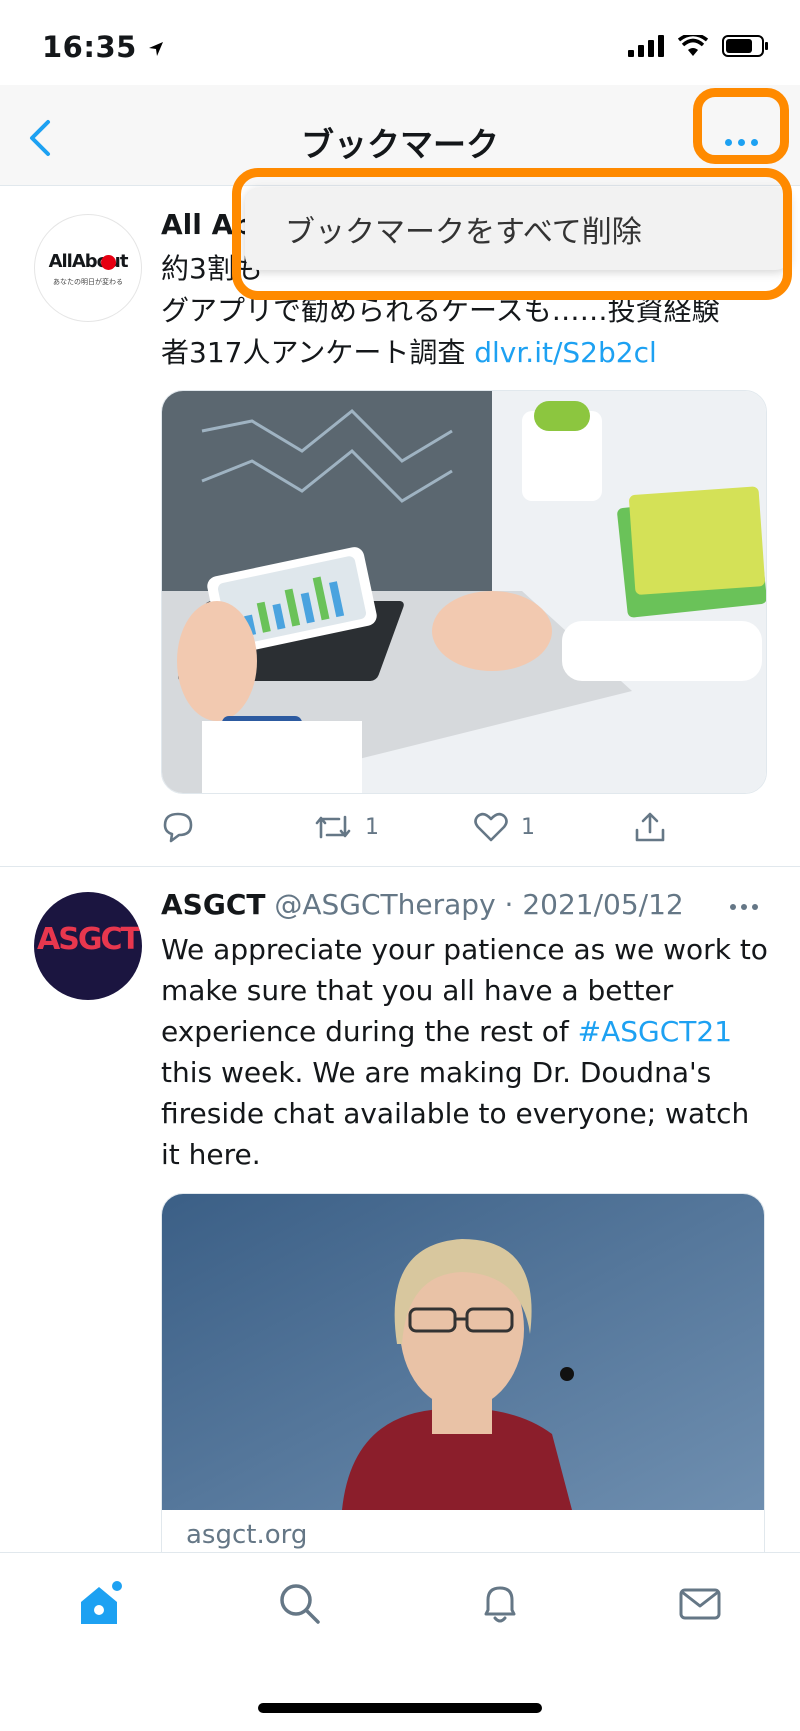 This screenshot has width=800, height=1731. Describe the element at coordinates (108, 262) in the screenshot. I see `allabout-logo-dot` at that location.